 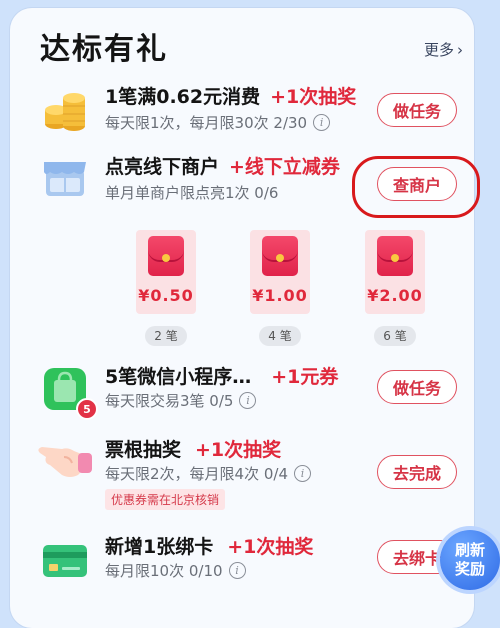 I want to click on task-title: 票根抽奖 +1次抽奖, so click(x=193, y=448).